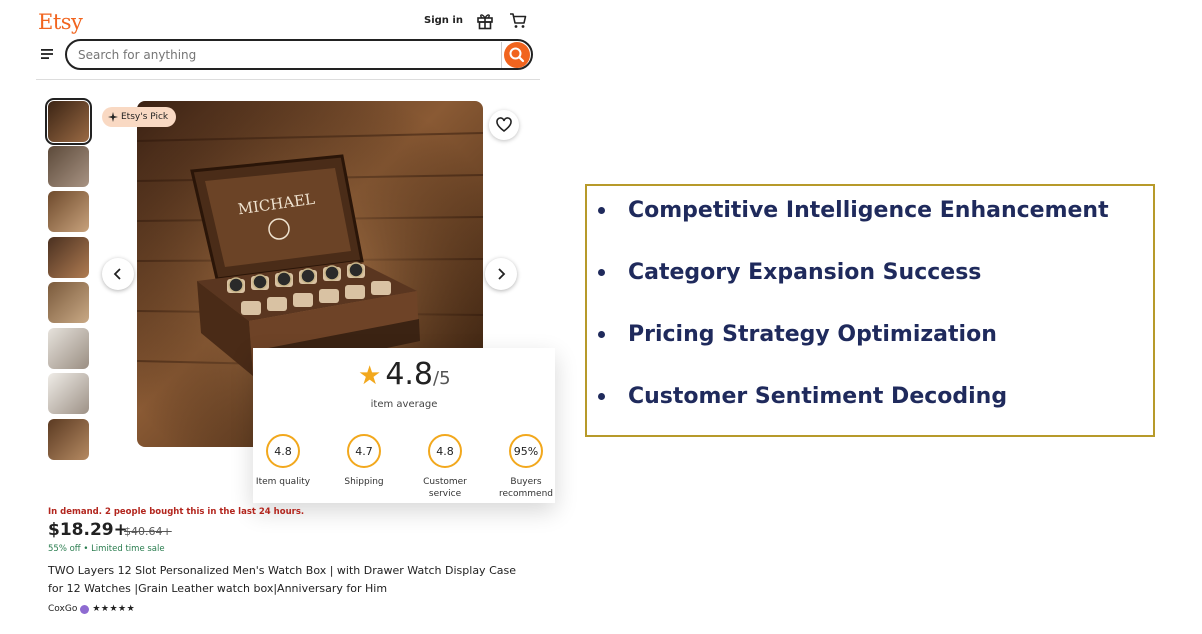 Image resolution: width=1202 pixels, height=634 pixels. Describe the element at coordinates (47, 54) in the screenshot. I see `menu-icon` at that location.